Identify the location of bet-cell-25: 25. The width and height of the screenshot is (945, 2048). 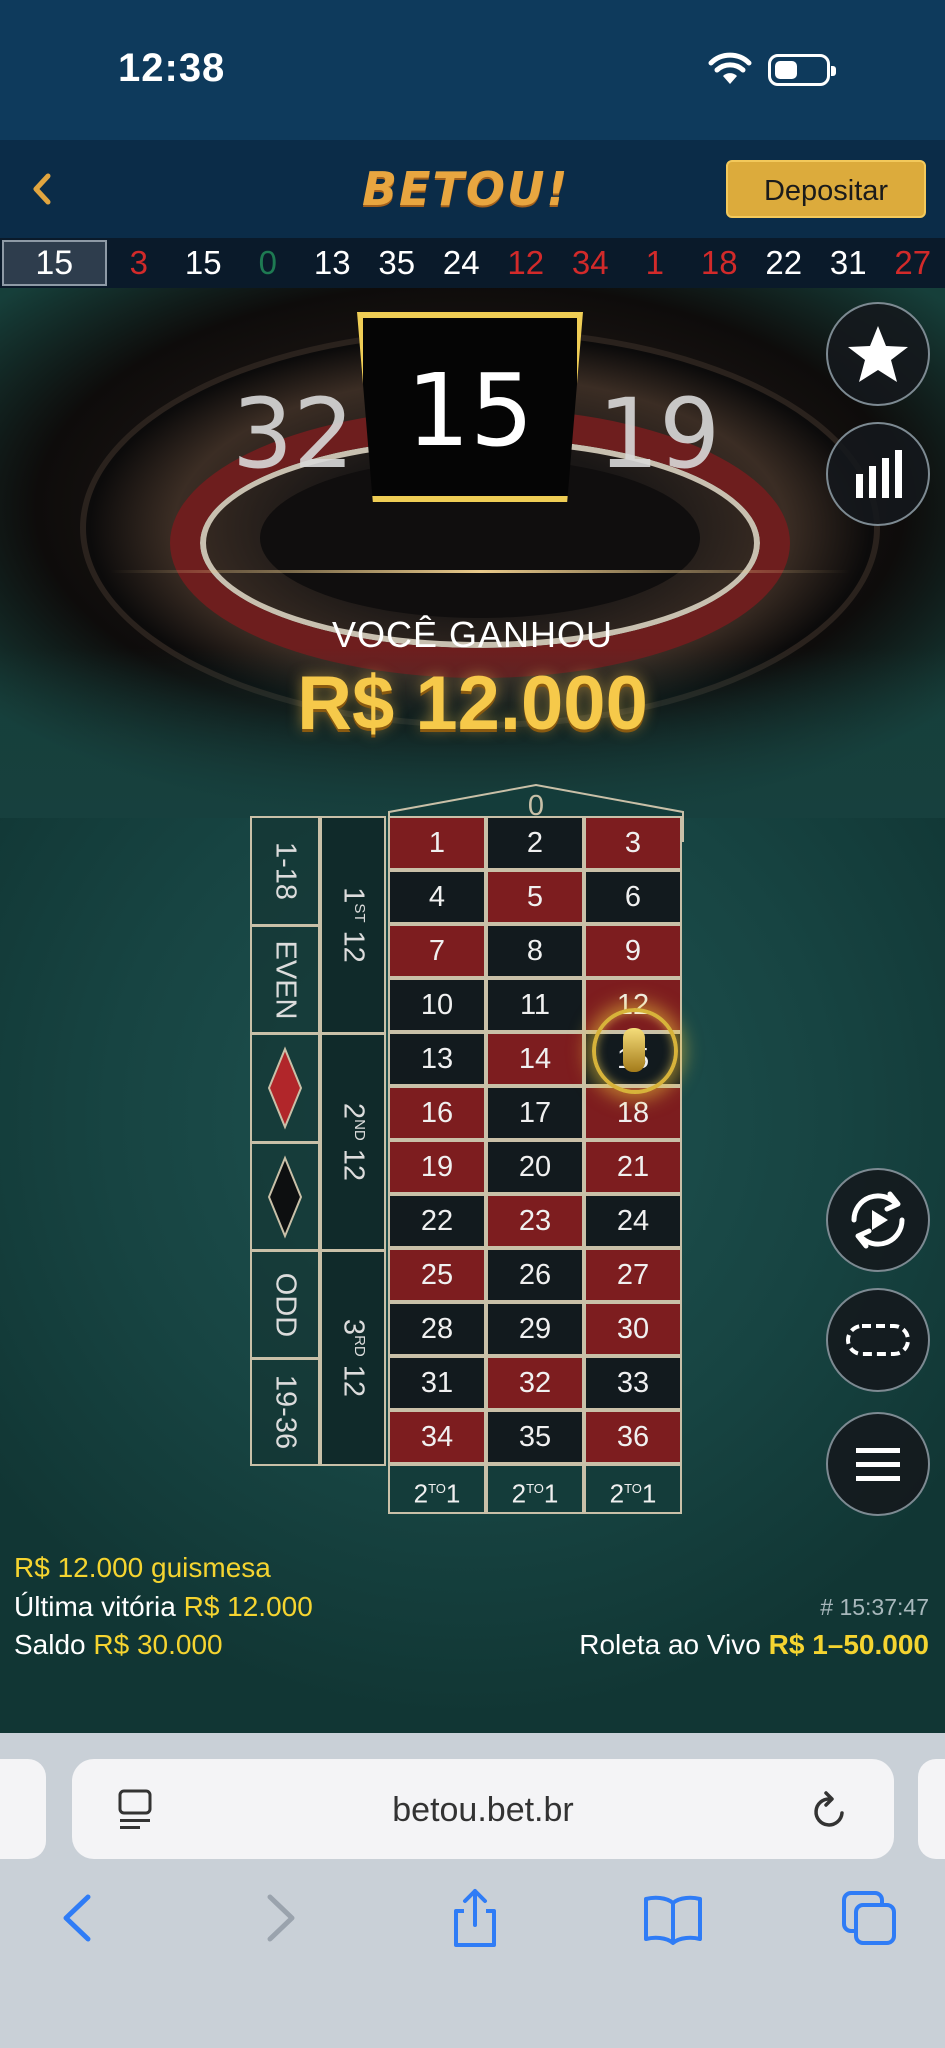
(437, 1275).